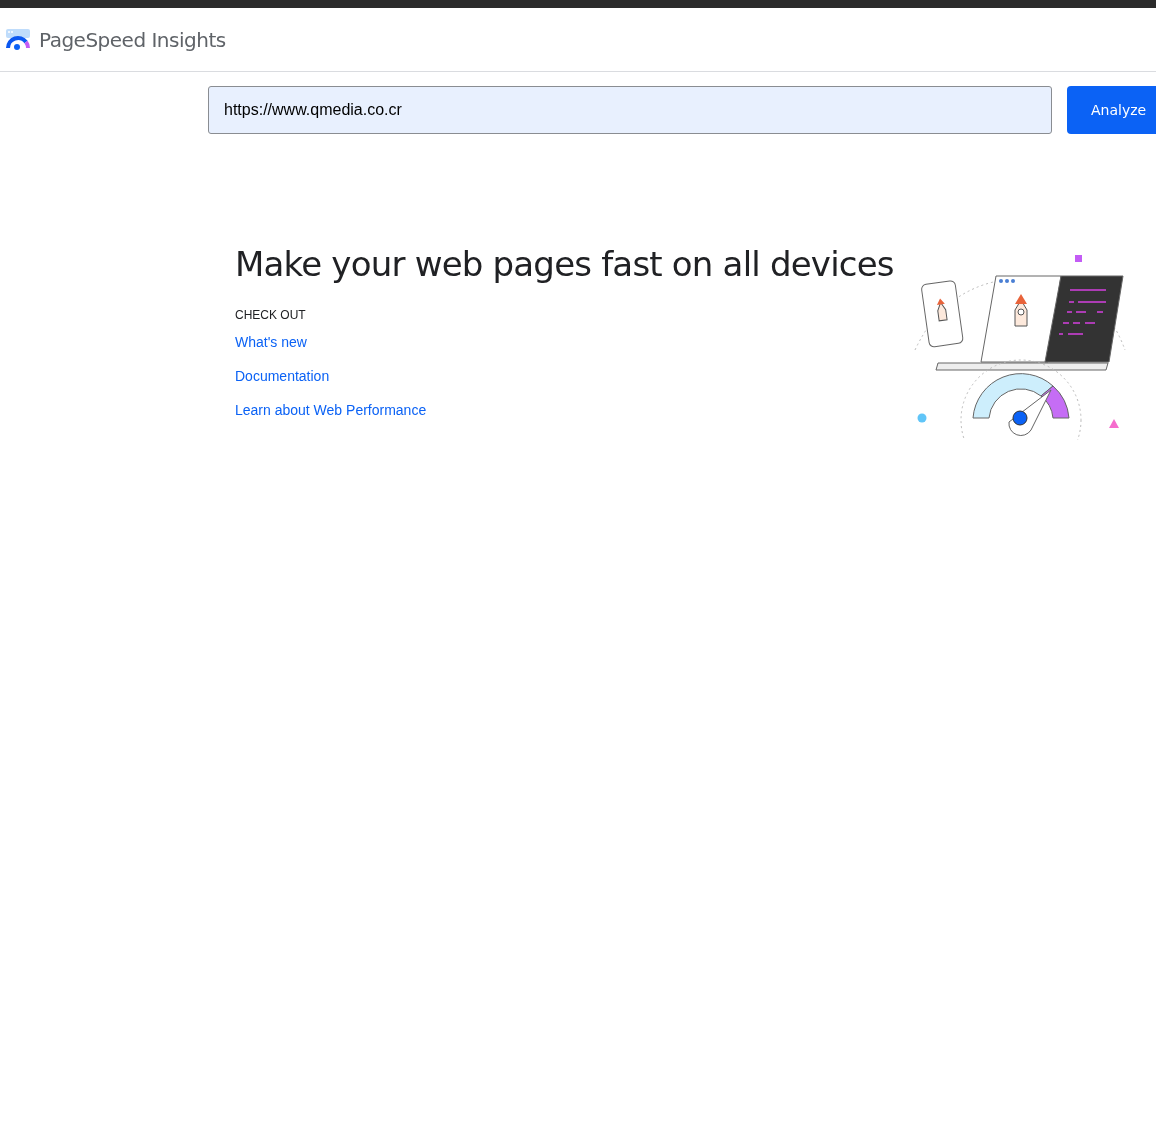 This screenshot has height=1128, width=1156. I want to click on url-input-field: https://www.qmedia.co.cr, so click(630, 110).